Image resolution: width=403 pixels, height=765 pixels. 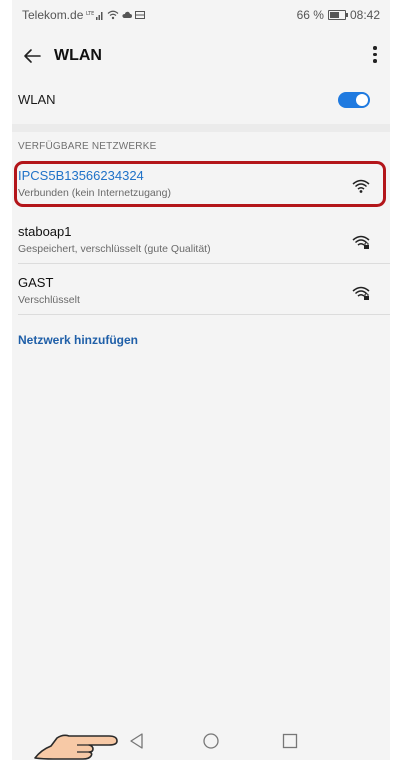 I want to click on recent-square-icon, so click(x=290, y=741).